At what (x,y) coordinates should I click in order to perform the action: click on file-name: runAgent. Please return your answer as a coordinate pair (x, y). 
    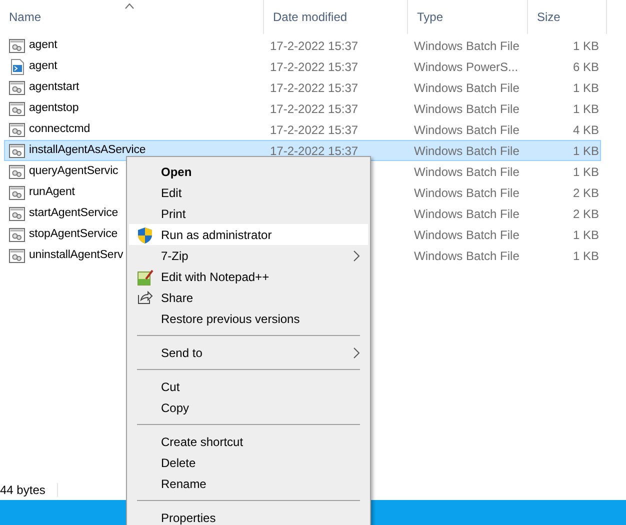
    Looking at the image, I should click on (52, 193).